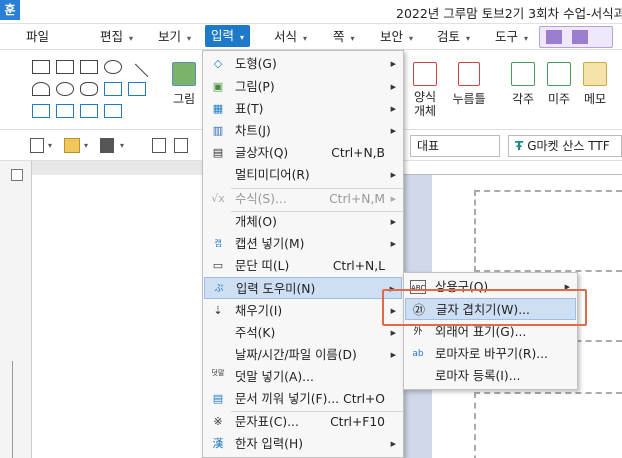  Describe the element at coordinates (72, 145) in the screenshot. I see `open-folder-icon` at that location.